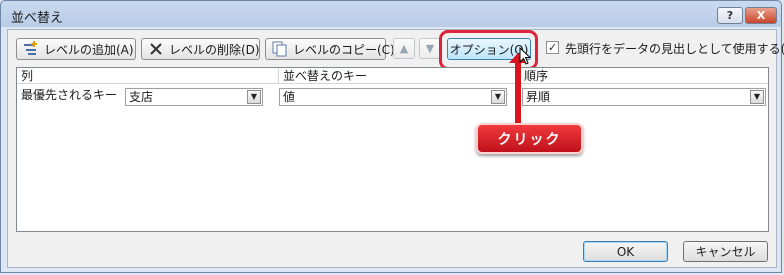 This screenshot has width=784, height=275. What do you see at coordinates (141, 97) in the screenshot?
I see `column-select-value: 支店` at bounding box center [141, 97].